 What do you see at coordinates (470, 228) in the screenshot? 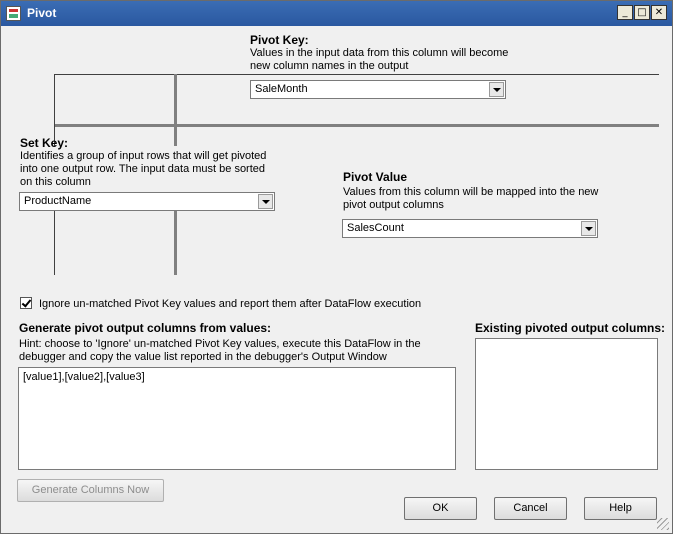
I see `pivot-value-dropdown: SalesCount` at bounding box center [470, 228].